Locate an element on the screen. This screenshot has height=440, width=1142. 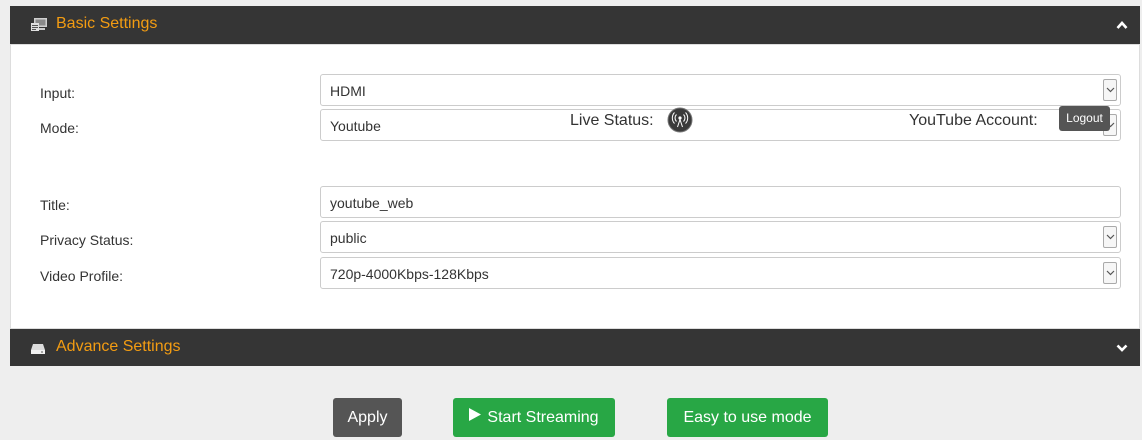
title-value: youtube_web is located at coordinates (372, 203).